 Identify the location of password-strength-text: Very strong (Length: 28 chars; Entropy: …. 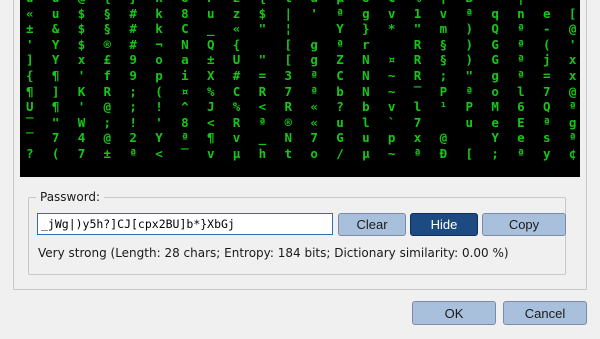
(273, 253).